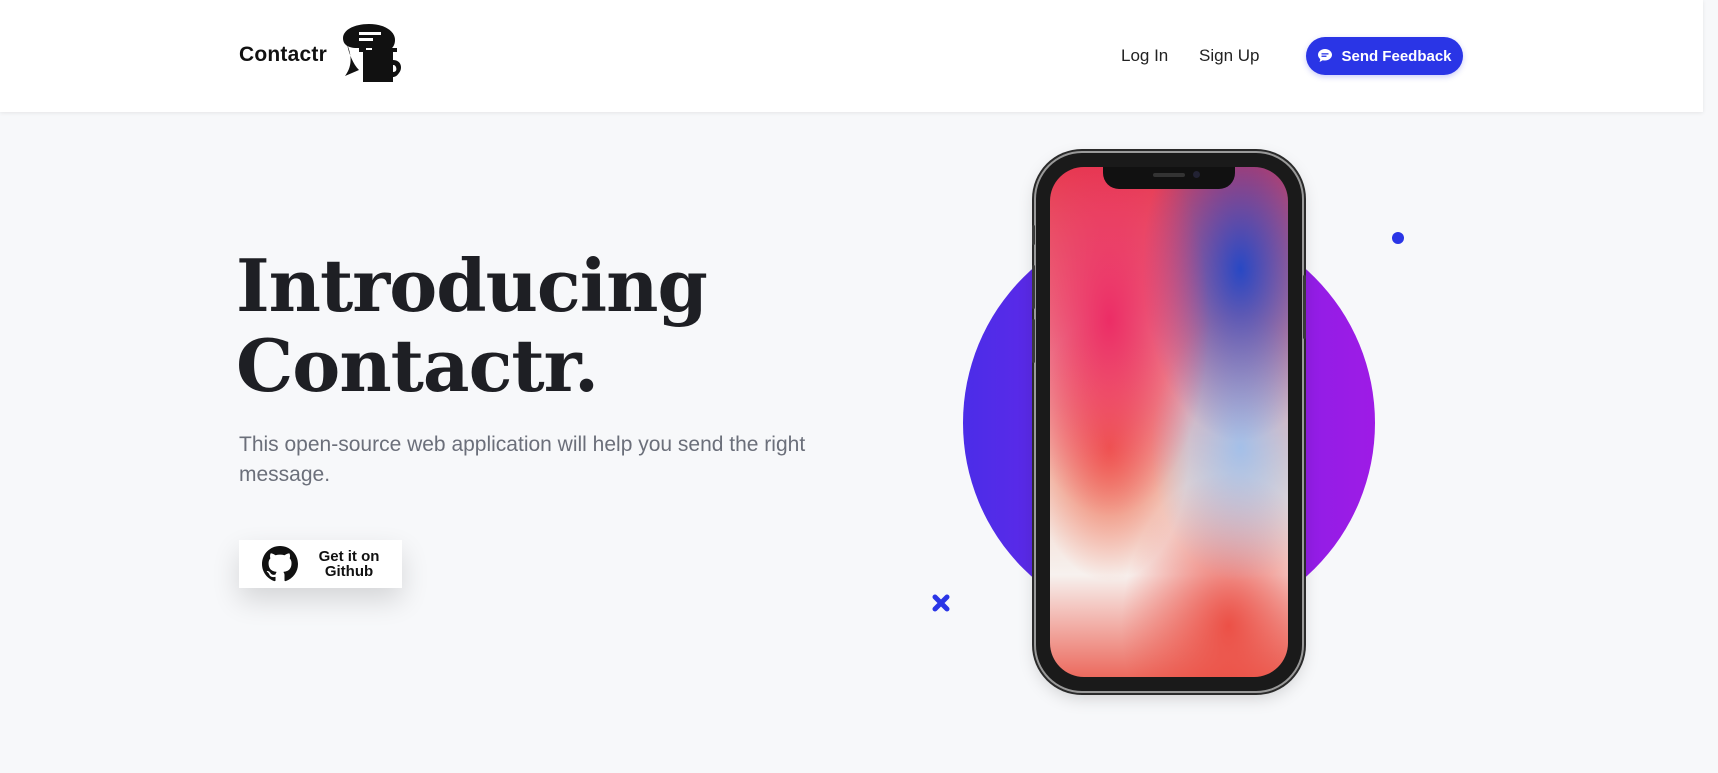 This screenshot has width=1718, height=773. I want to click on phone-screen, so click(1169, 422).